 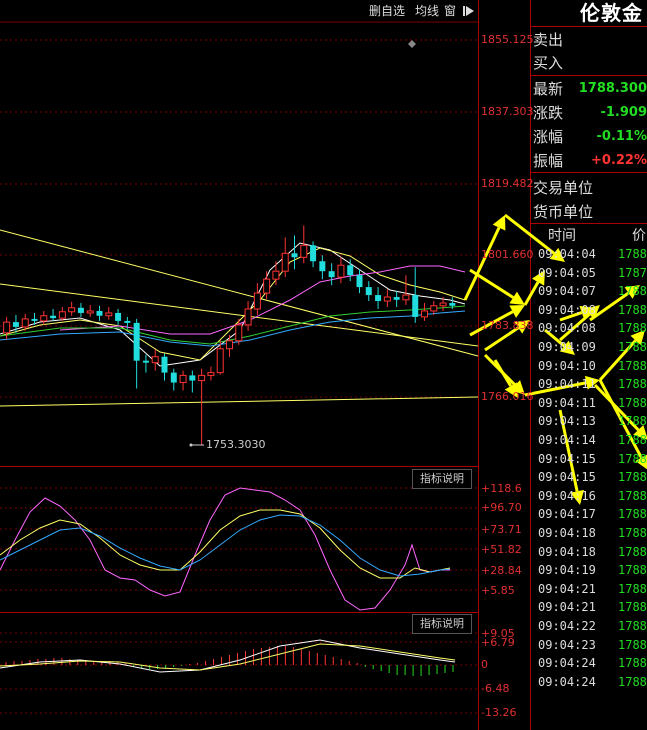 What do you see at coordinates (592, 682) in the screenshot?
I see `tick-row: 09:04:24 1788` at bounding box center [592, 682].